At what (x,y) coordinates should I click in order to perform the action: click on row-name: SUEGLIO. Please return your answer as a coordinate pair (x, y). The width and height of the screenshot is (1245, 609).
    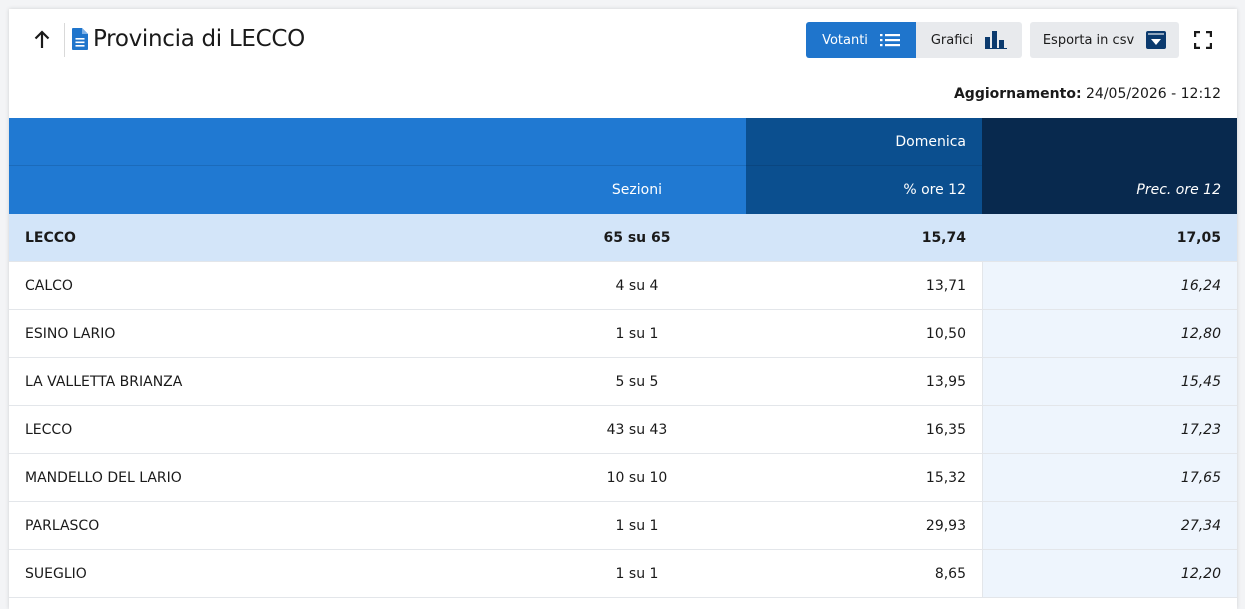
    Looking at the image, I should click on (56, 573).